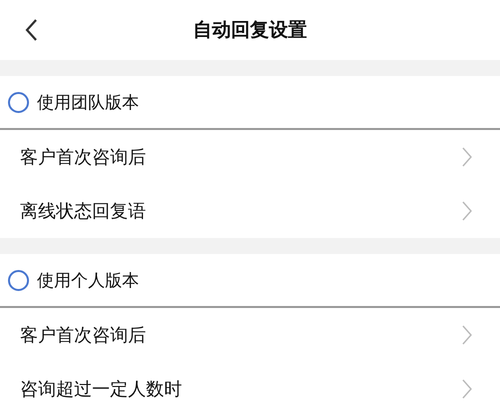  I want to click on page-title: 自动回复设置, so click(250, 30).